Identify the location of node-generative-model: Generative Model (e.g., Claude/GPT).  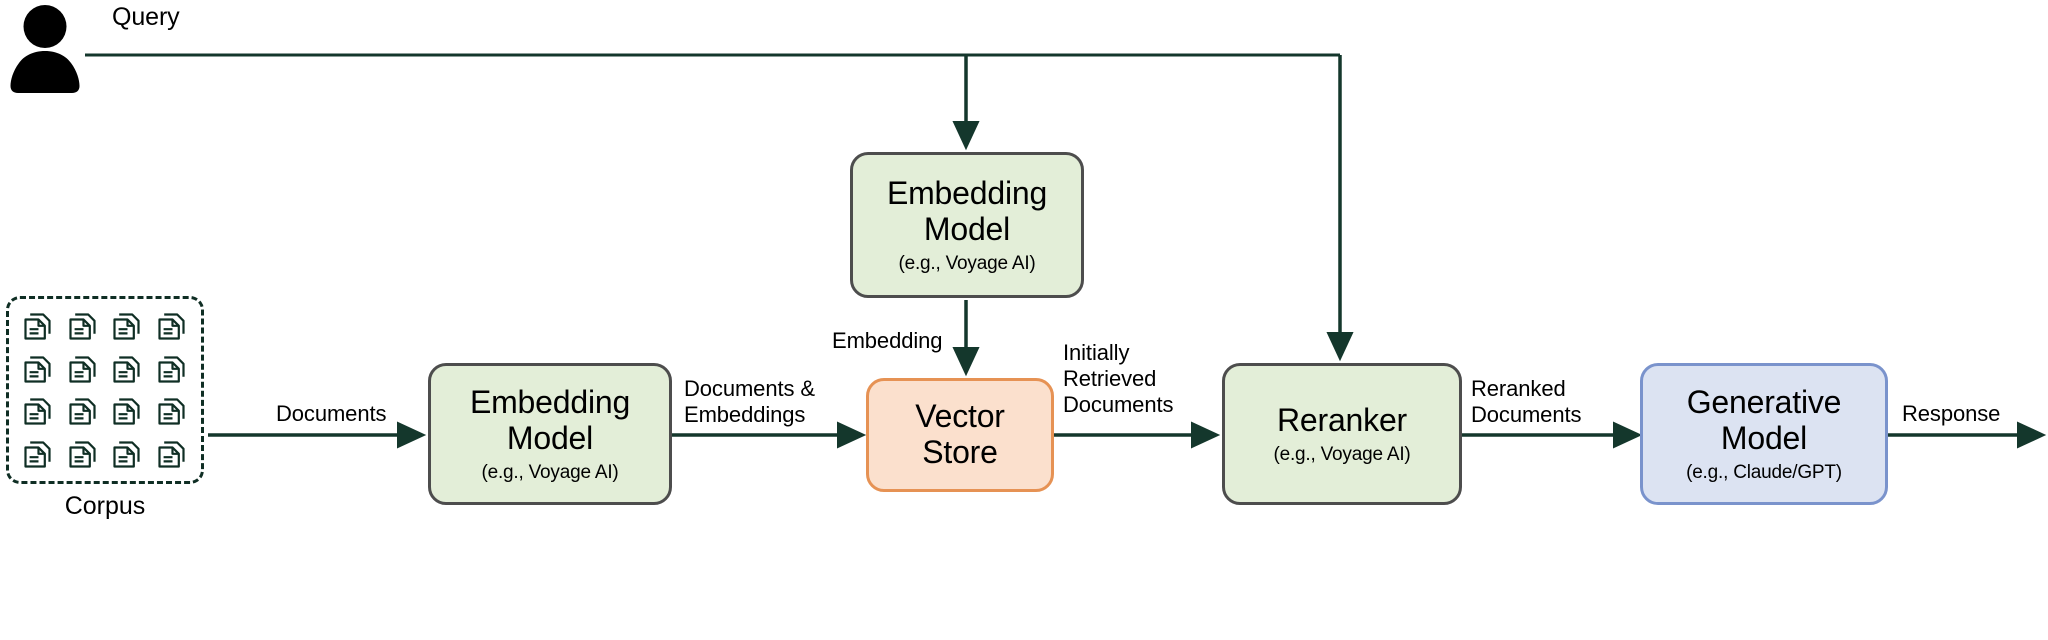
(1764, 434).